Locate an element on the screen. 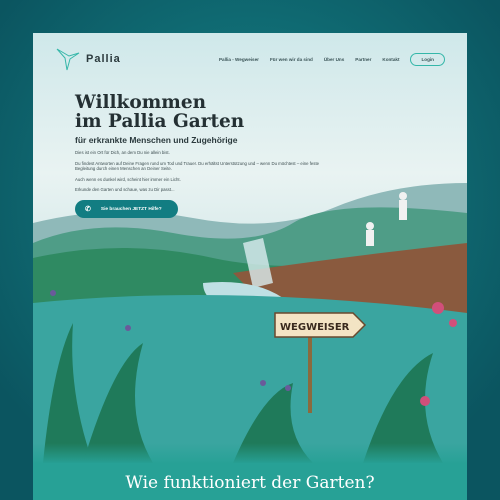 The height and width of the screenshot is (500, 500). brand-name: Pallia is located at coordinates (103, 59).